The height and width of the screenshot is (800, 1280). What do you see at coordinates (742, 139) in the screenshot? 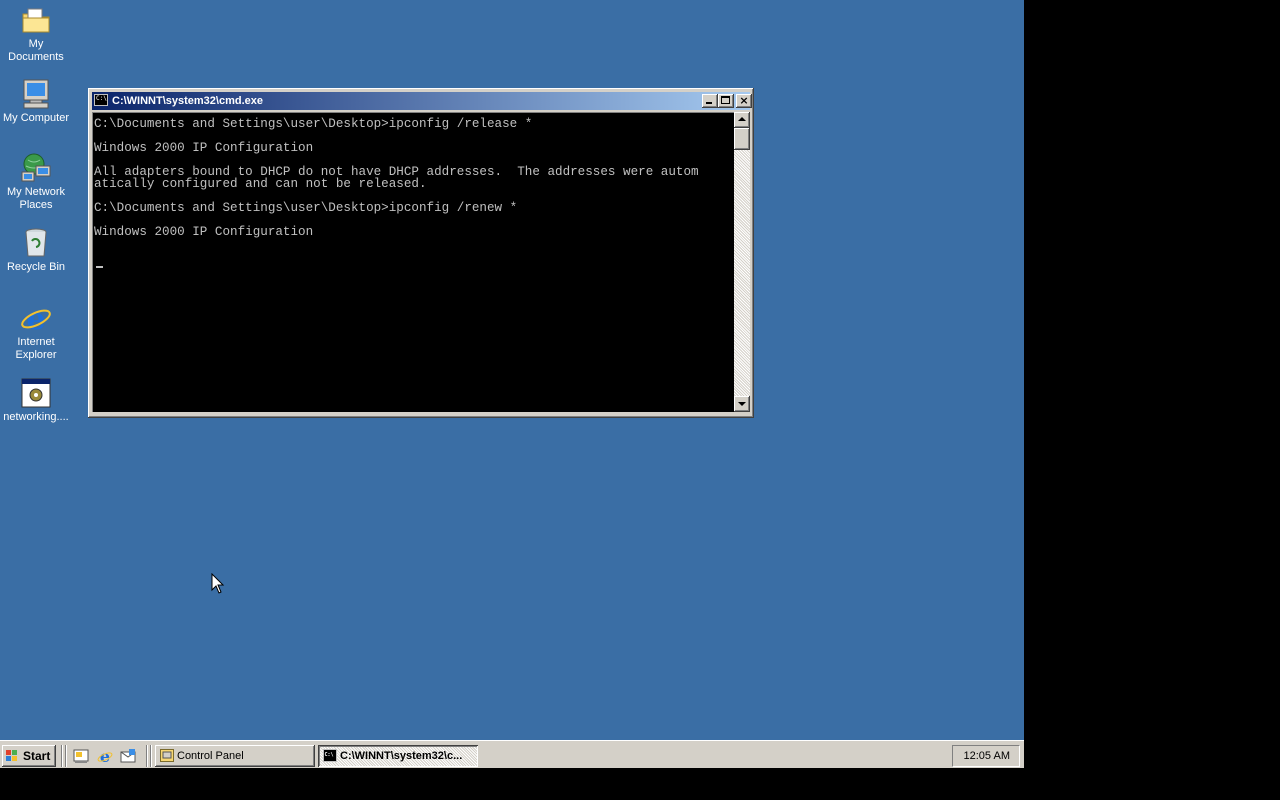
I see `scroll-thumb` at bounding box center [742, 139].